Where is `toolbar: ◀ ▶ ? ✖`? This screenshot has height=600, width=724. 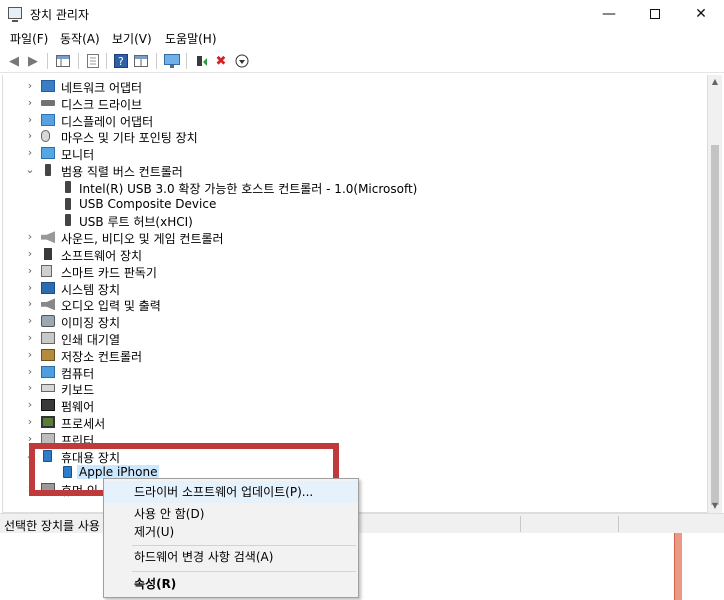
toolbar: ◀ ▶ ? ✖ is located at coordinates (362, 61).